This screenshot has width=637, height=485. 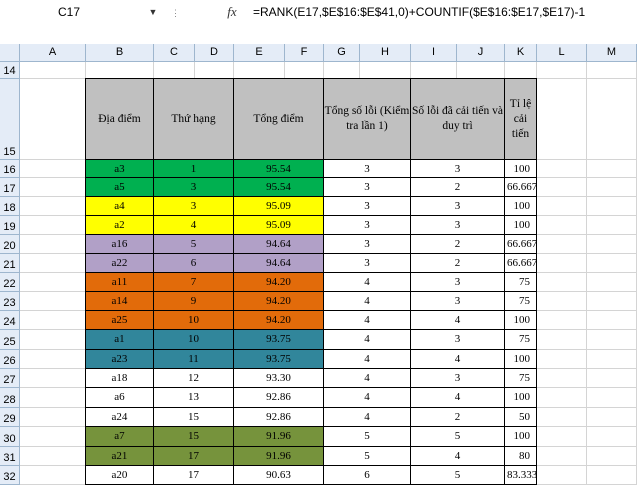 What do you see at coordinates (120, 187) in the screenshot?
I see `location-cell: a5` at bounding box center [120, 187].